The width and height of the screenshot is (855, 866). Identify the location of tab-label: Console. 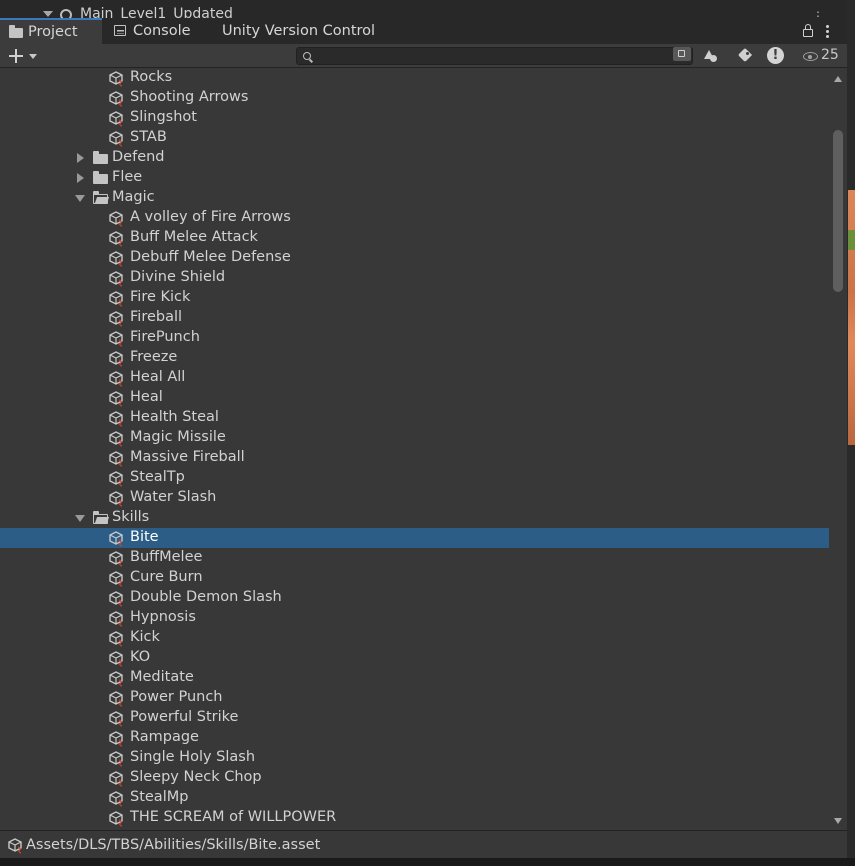
(162, 31).